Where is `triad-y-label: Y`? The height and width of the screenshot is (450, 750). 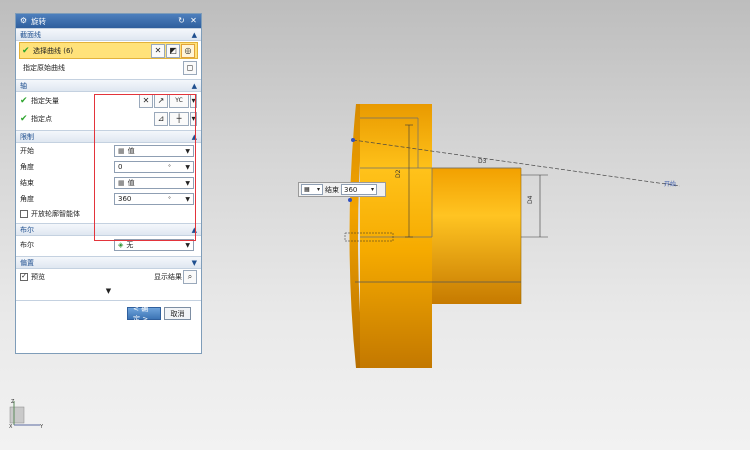 triad-y-label: Y is located at coordinates (41, 427).